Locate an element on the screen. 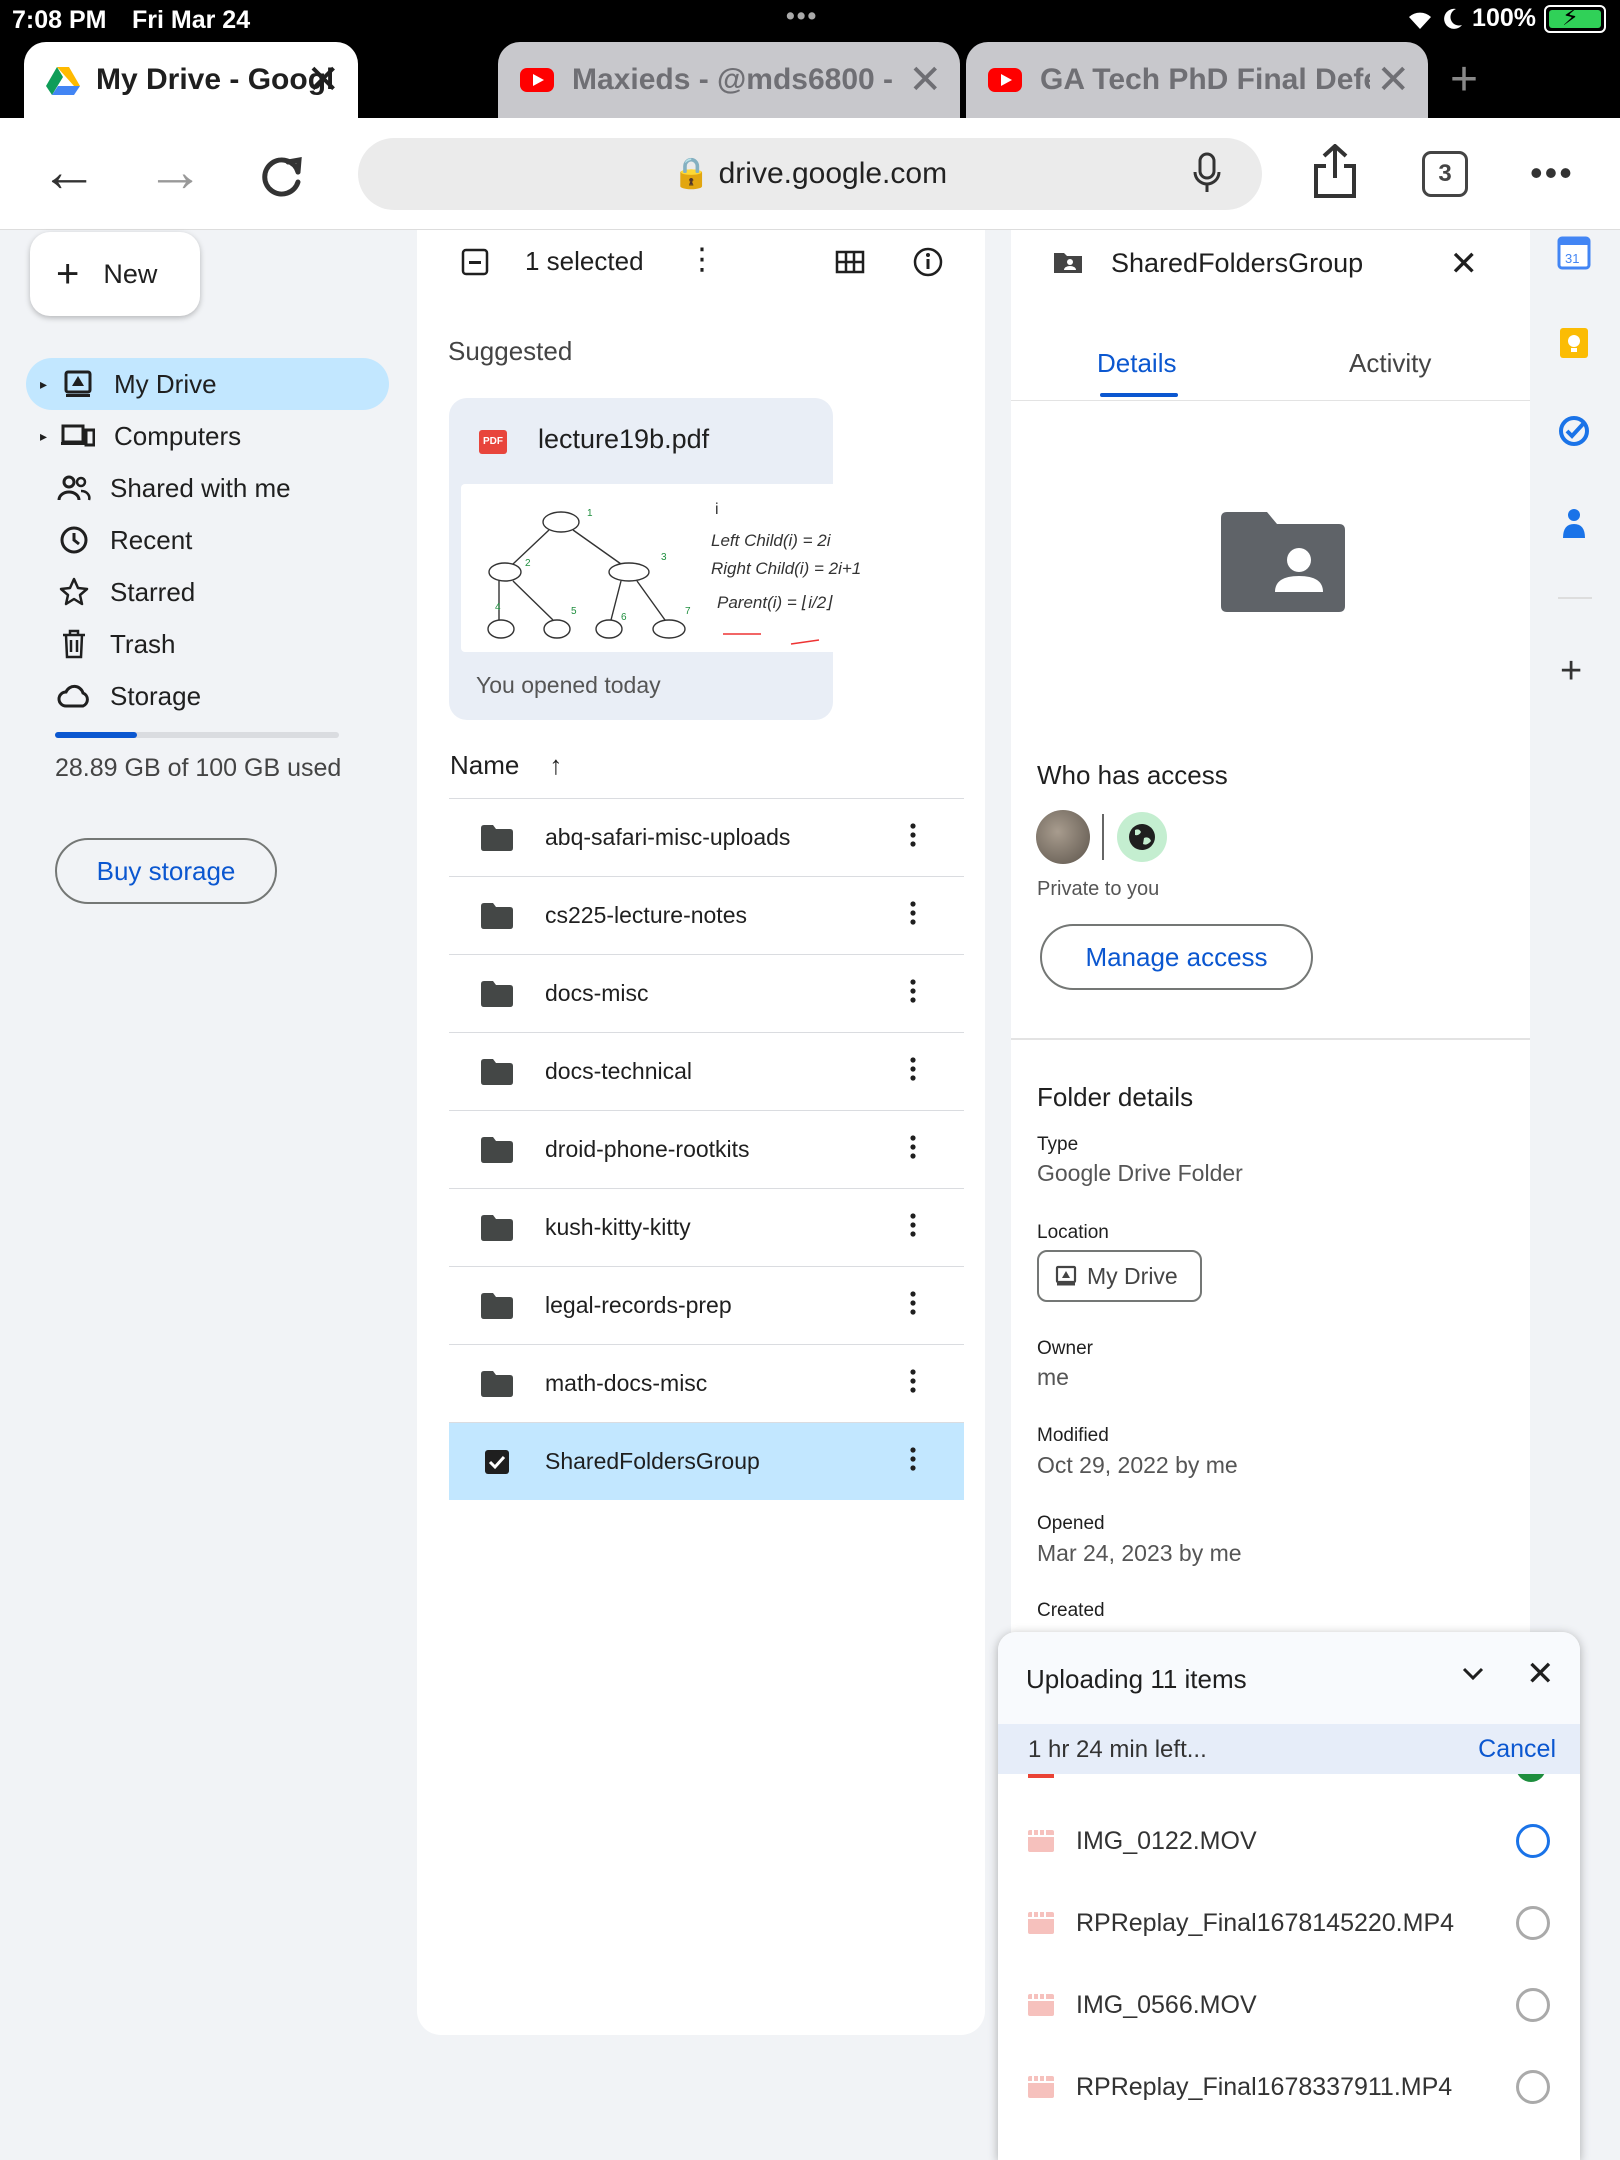  checkbox-checked-icon is located at coordinates (497, 1462).